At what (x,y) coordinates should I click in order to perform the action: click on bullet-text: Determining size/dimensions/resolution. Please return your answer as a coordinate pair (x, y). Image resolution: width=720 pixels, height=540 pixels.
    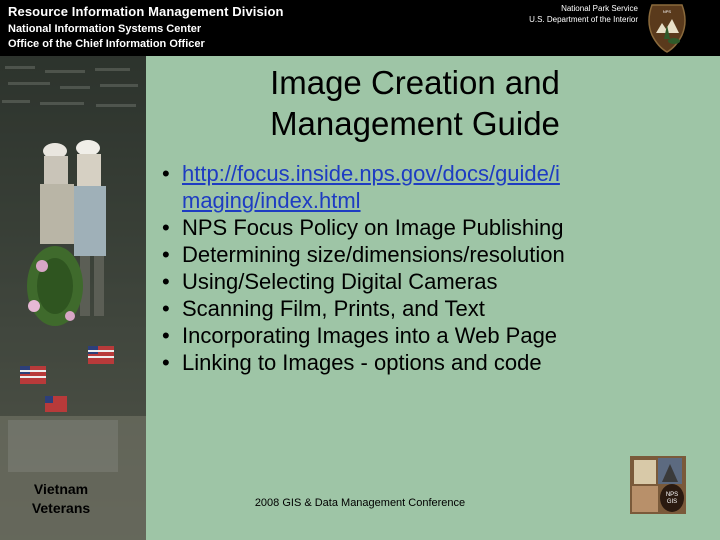
    Looking at the image, I should click on (373, 254).